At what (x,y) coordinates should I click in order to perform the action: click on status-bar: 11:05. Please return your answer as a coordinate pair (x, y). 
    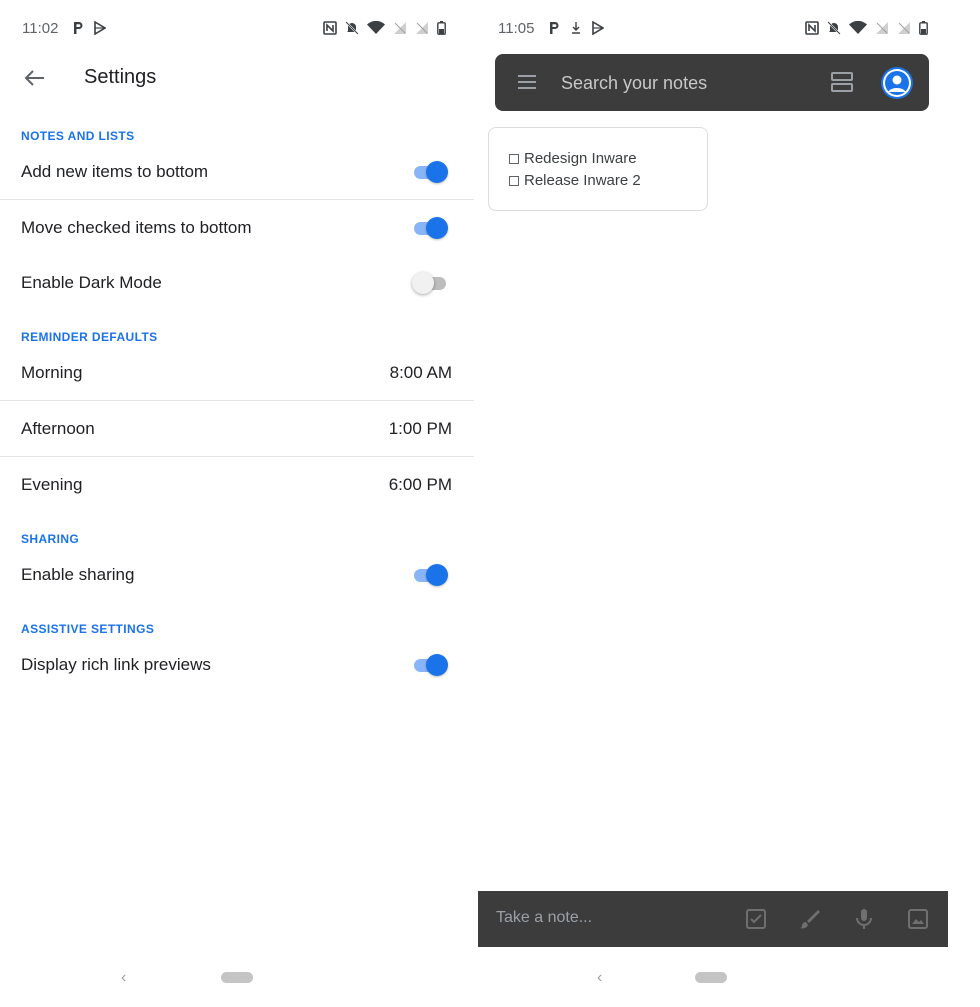
    Looking at the image, I should click on (713, 28).